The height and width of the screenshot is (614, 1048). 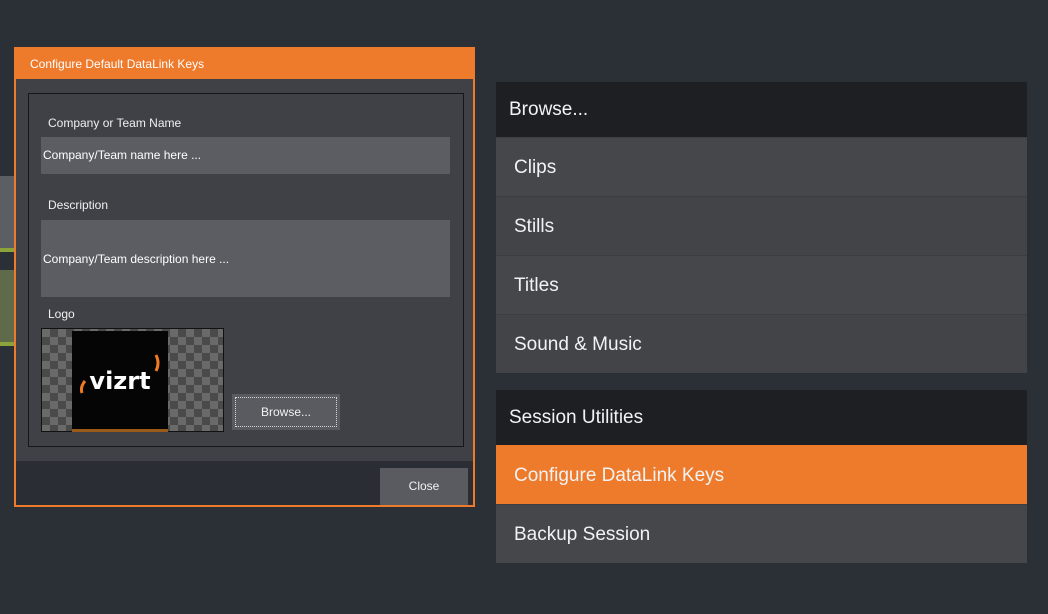 I want to click on vizrt-logo: vizrt, so click(x=120, y=381).